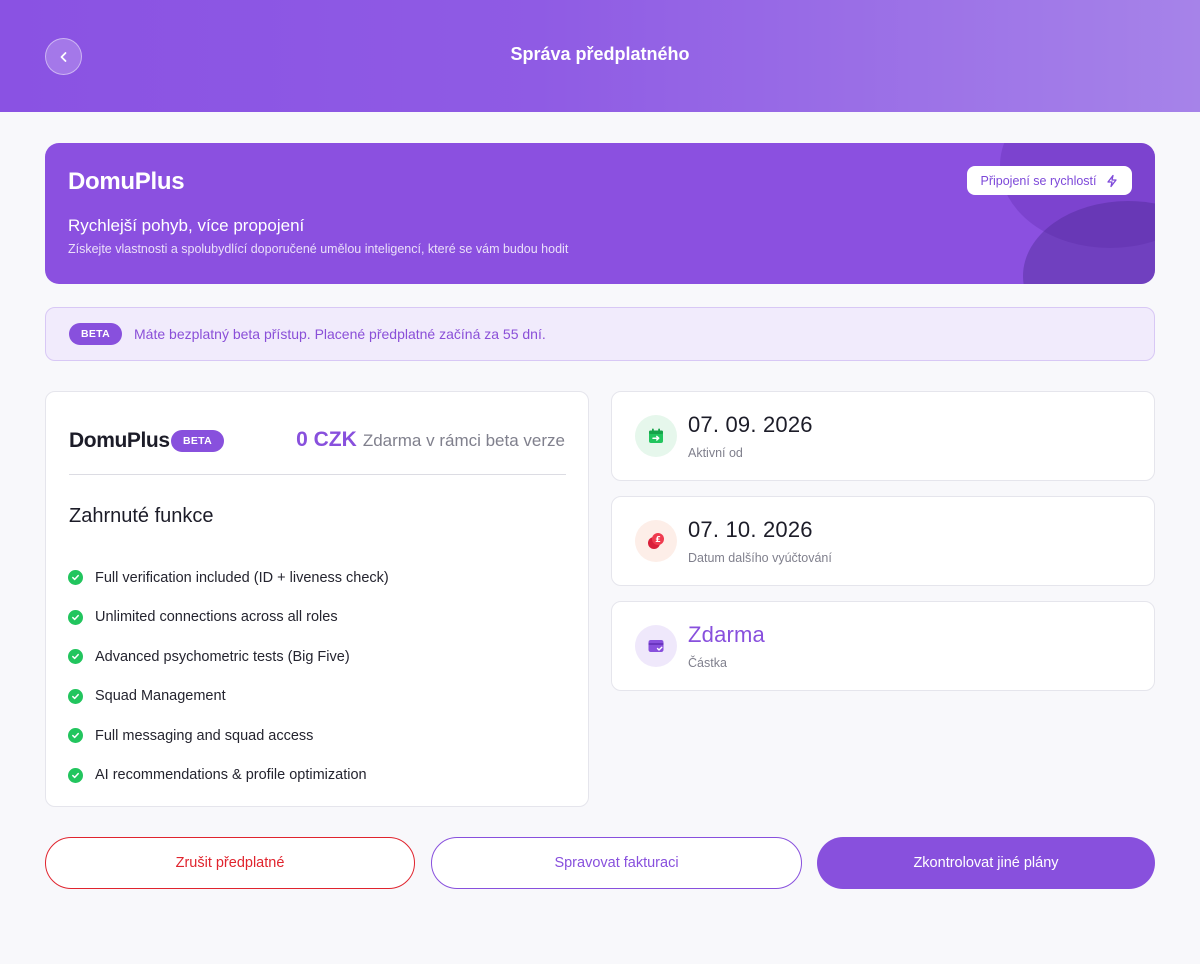 This screenshot has width=1200, height=964. Describe the element at coordinates (760, 558) in the screenshot. I see `next-billing-label: Datum dalšího vyúčtování` at that location.